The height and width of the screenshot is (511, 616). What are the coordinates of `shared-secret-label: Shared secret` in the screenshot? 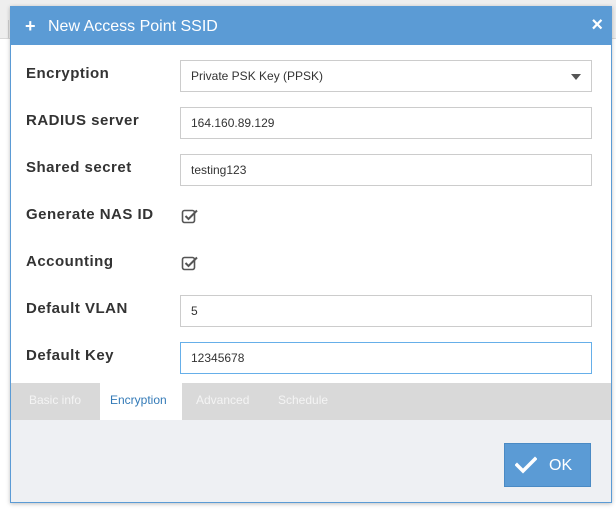 It's located at (79, 167).